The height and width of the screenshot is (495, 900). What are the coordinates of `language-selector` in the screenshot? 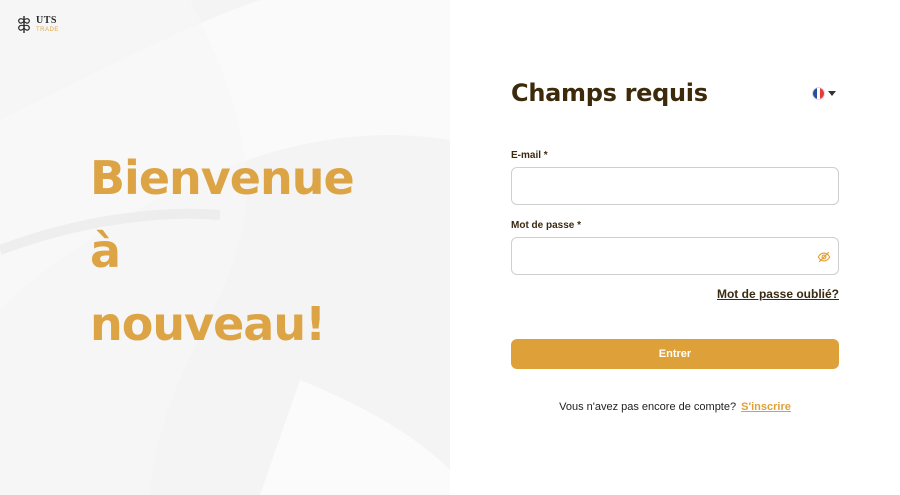 It's located at (824, 93).